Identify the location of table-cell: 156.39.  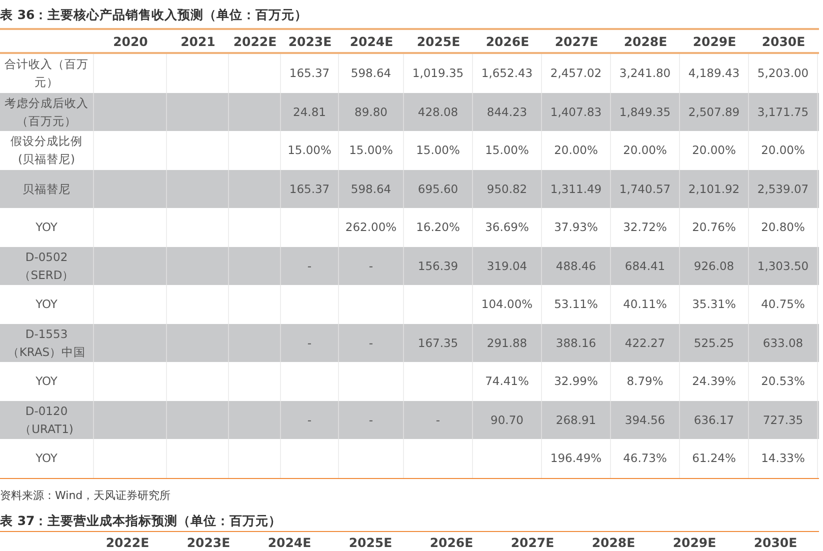
(438, 265).